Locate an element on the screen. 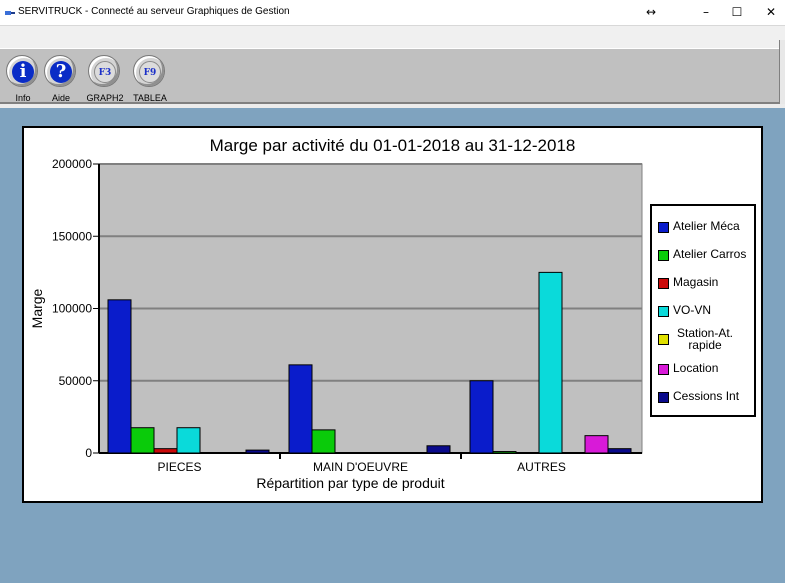 The image size is (785, 583). legend-item: Atelier Méca is located at coordinates (706, 227).